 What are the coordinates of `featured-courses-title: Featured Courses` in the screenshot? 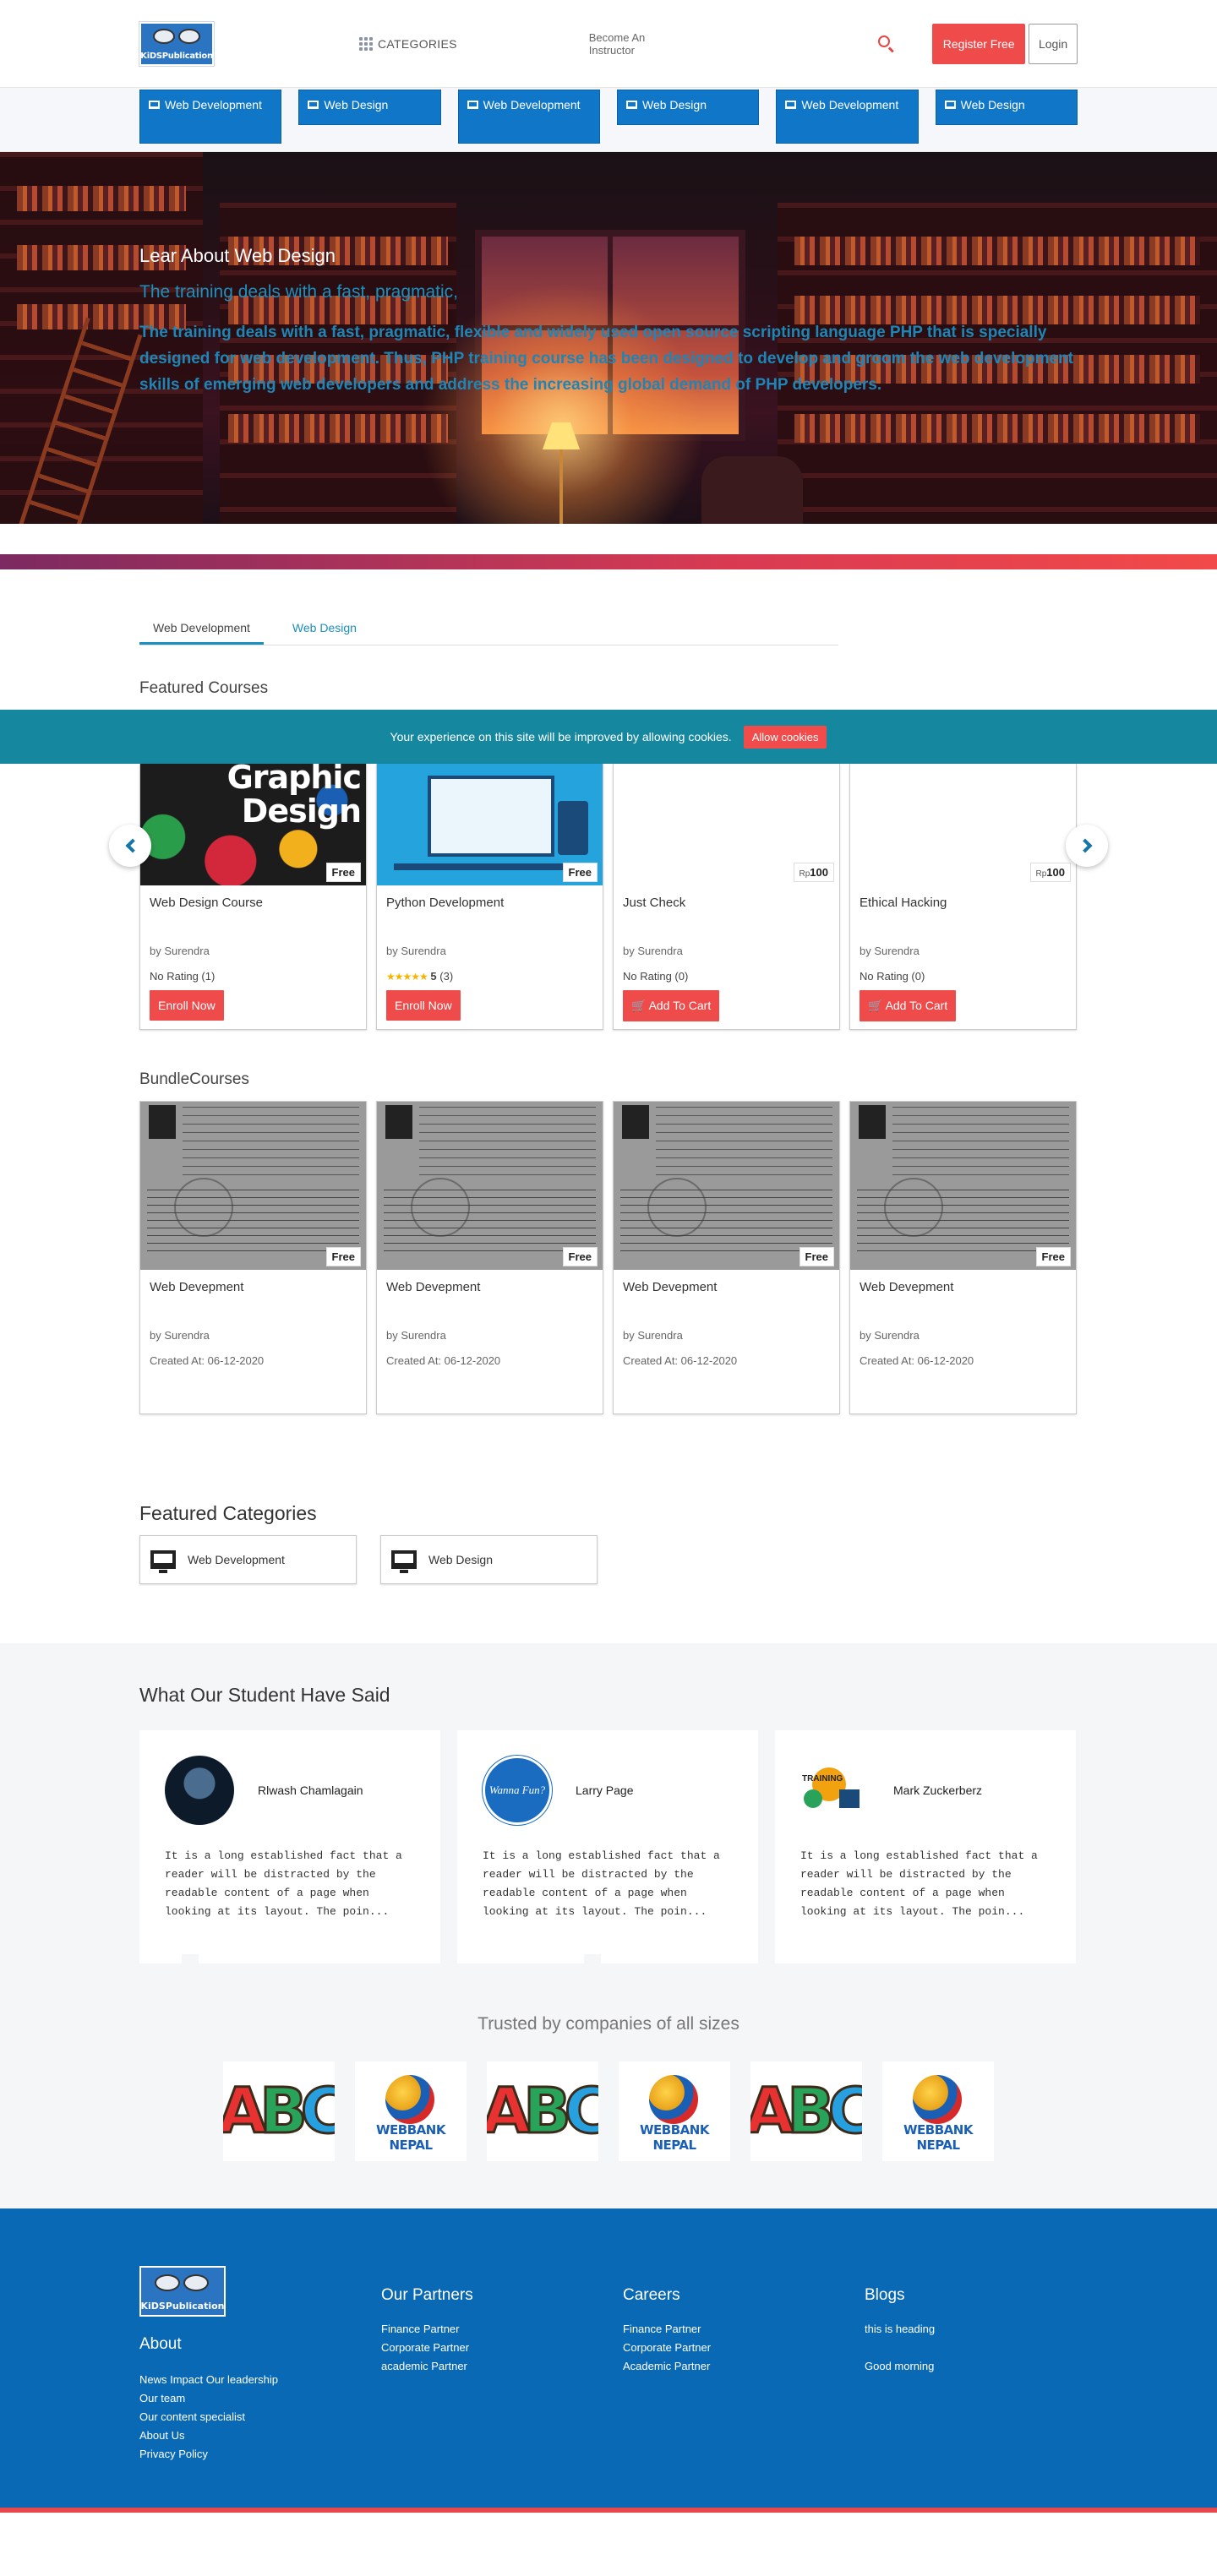 It's located at (204, 688).